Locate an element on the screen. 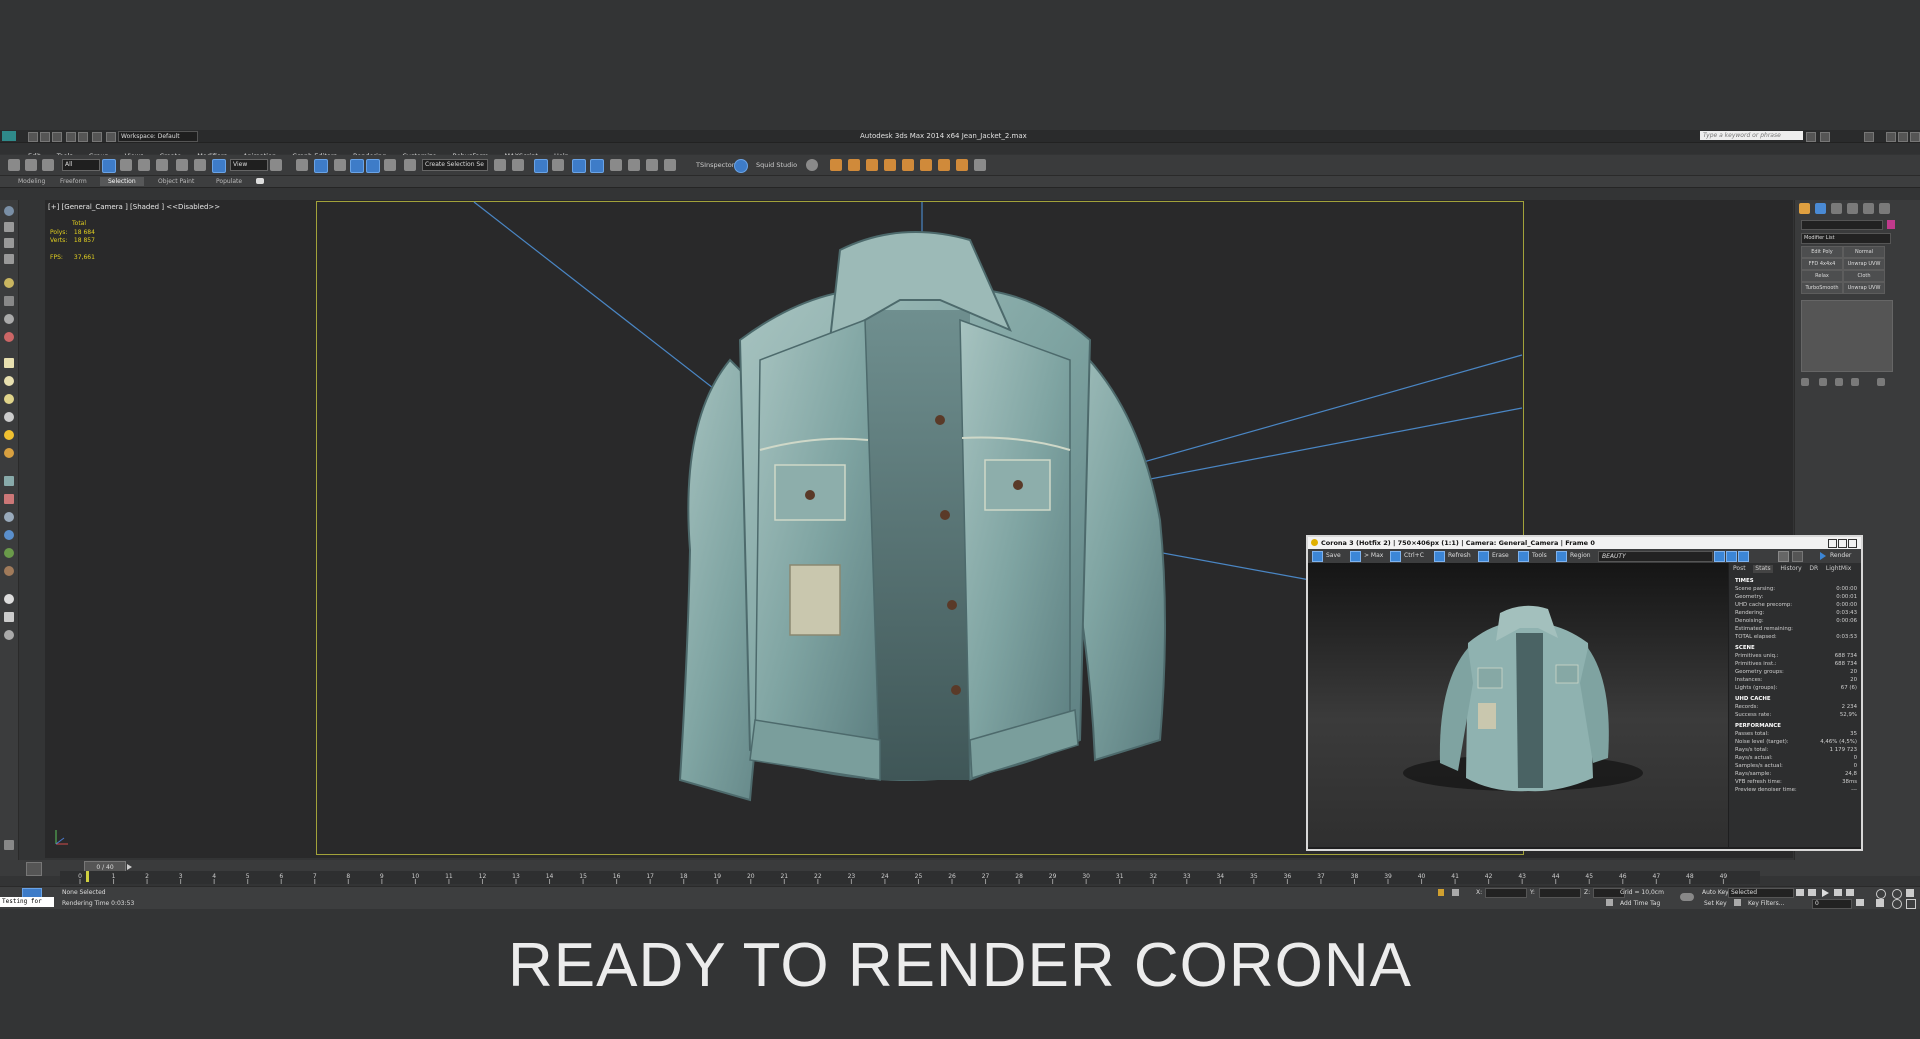 The width and height of the screenshot is (1920, 1039). pin-stack-icon is located at coordinates (1805, 382).